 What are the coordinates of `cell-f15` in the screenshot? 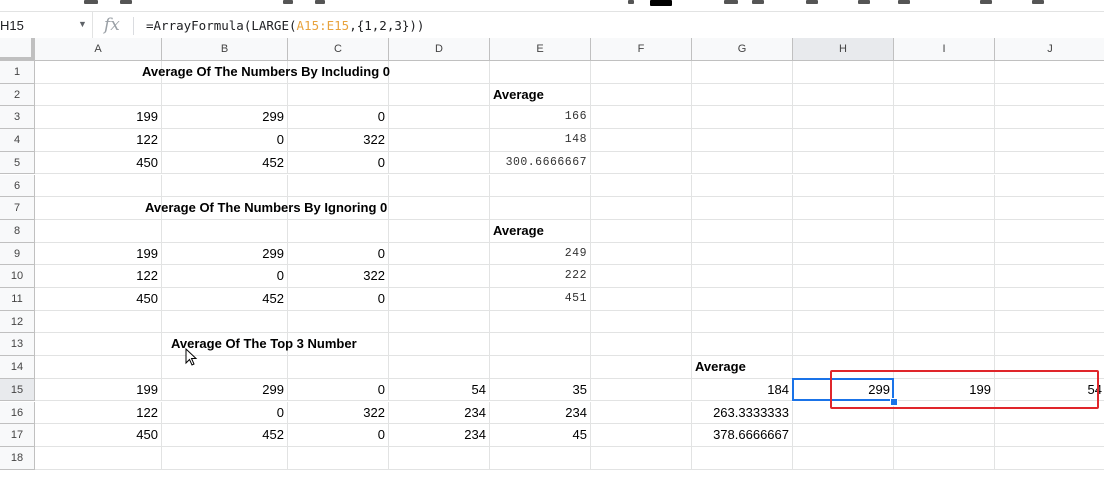 It's located at (641, 390).